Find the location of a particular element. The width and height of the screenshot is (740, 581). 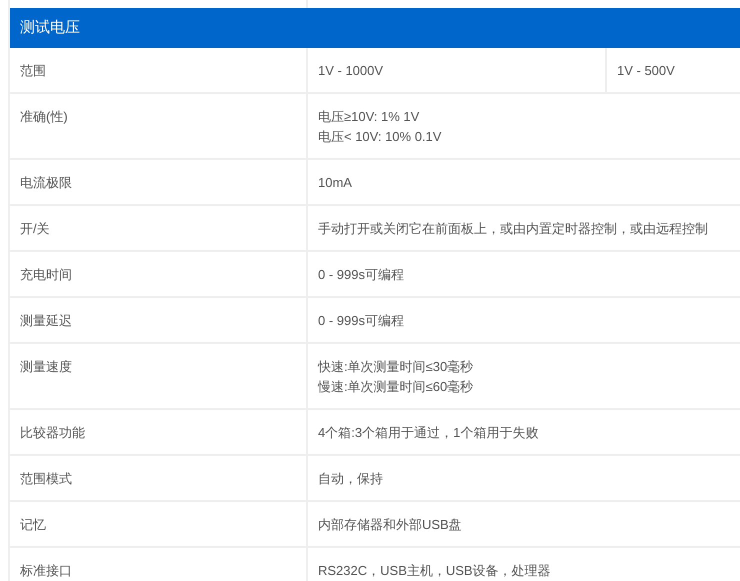

row-label: 范围模式 is located at coordinates (46, 479).